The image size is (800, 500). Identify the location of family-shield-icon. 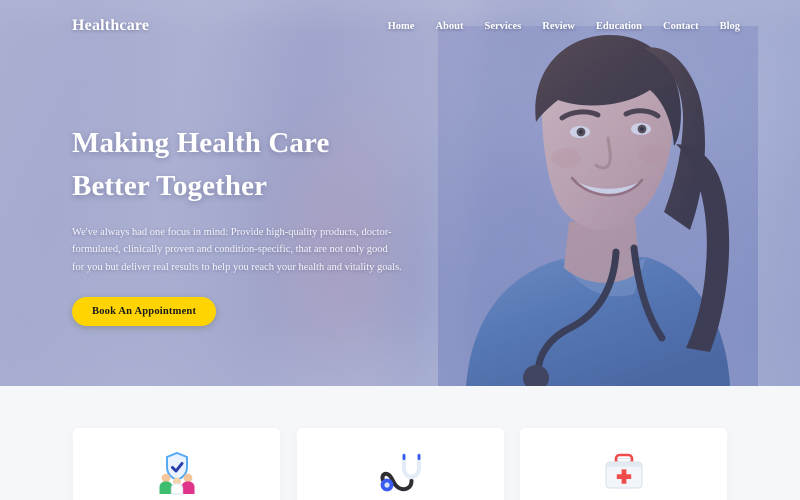
(177, 472).